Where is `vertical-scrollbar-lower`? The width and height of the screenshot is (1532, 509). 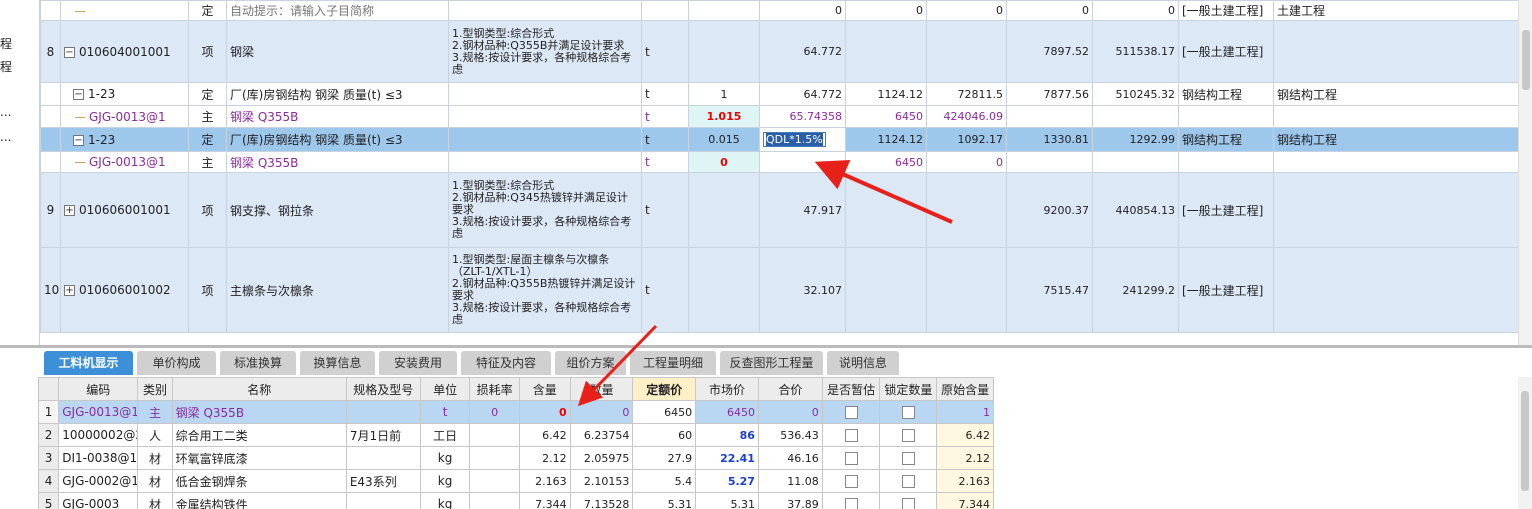 vertical-scrollbar-lower is located at coordinates (1525, 443).